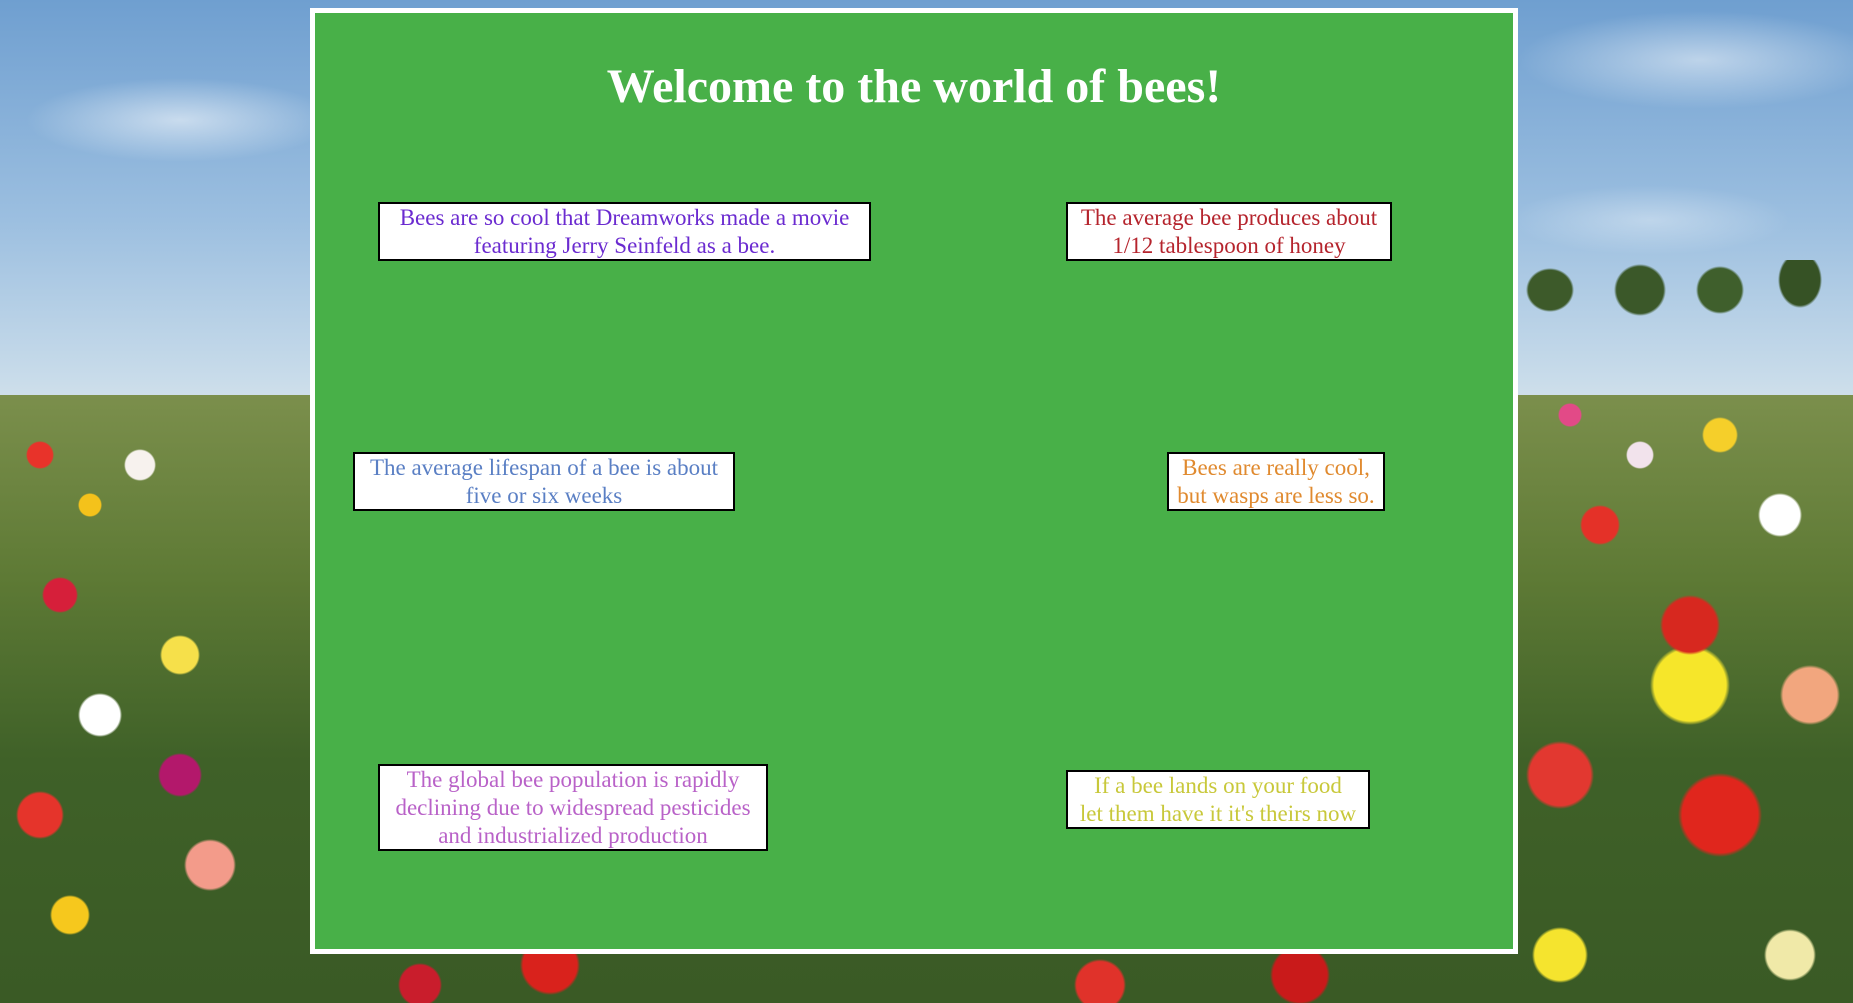  What do you see at coordinates (624, 245) in the screenshot?
I see `fact-line: featuring Jerry Seinfeld as a bee.` at bounding box center [624, 245].